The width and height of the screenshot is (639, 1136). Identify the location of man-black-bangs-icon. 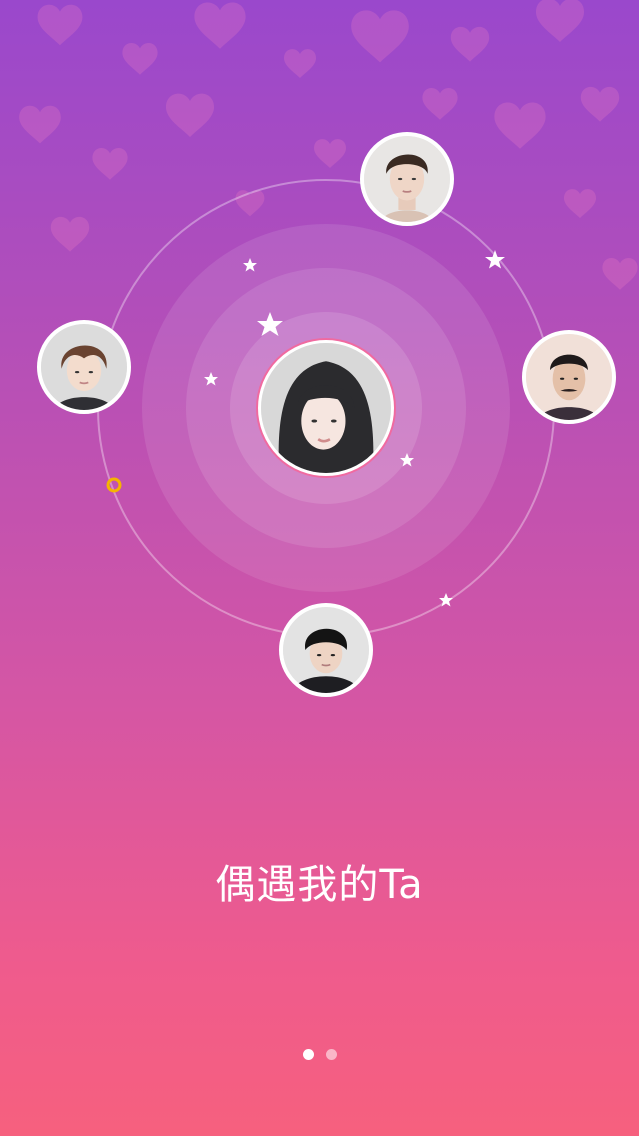
(326, 650).